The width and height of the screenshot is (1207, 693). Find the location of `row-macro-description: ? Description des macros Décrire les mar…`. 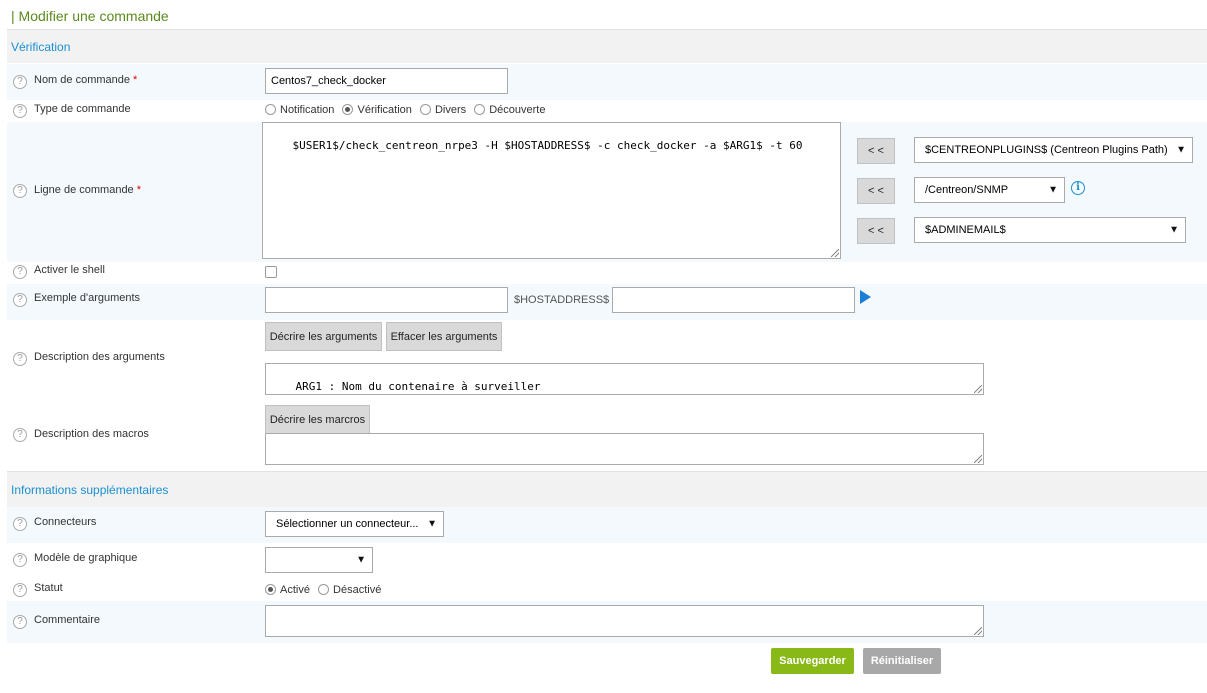

row-macro-description: ? Description des macros Décrire les mar… is located at coordinates (607, 435).